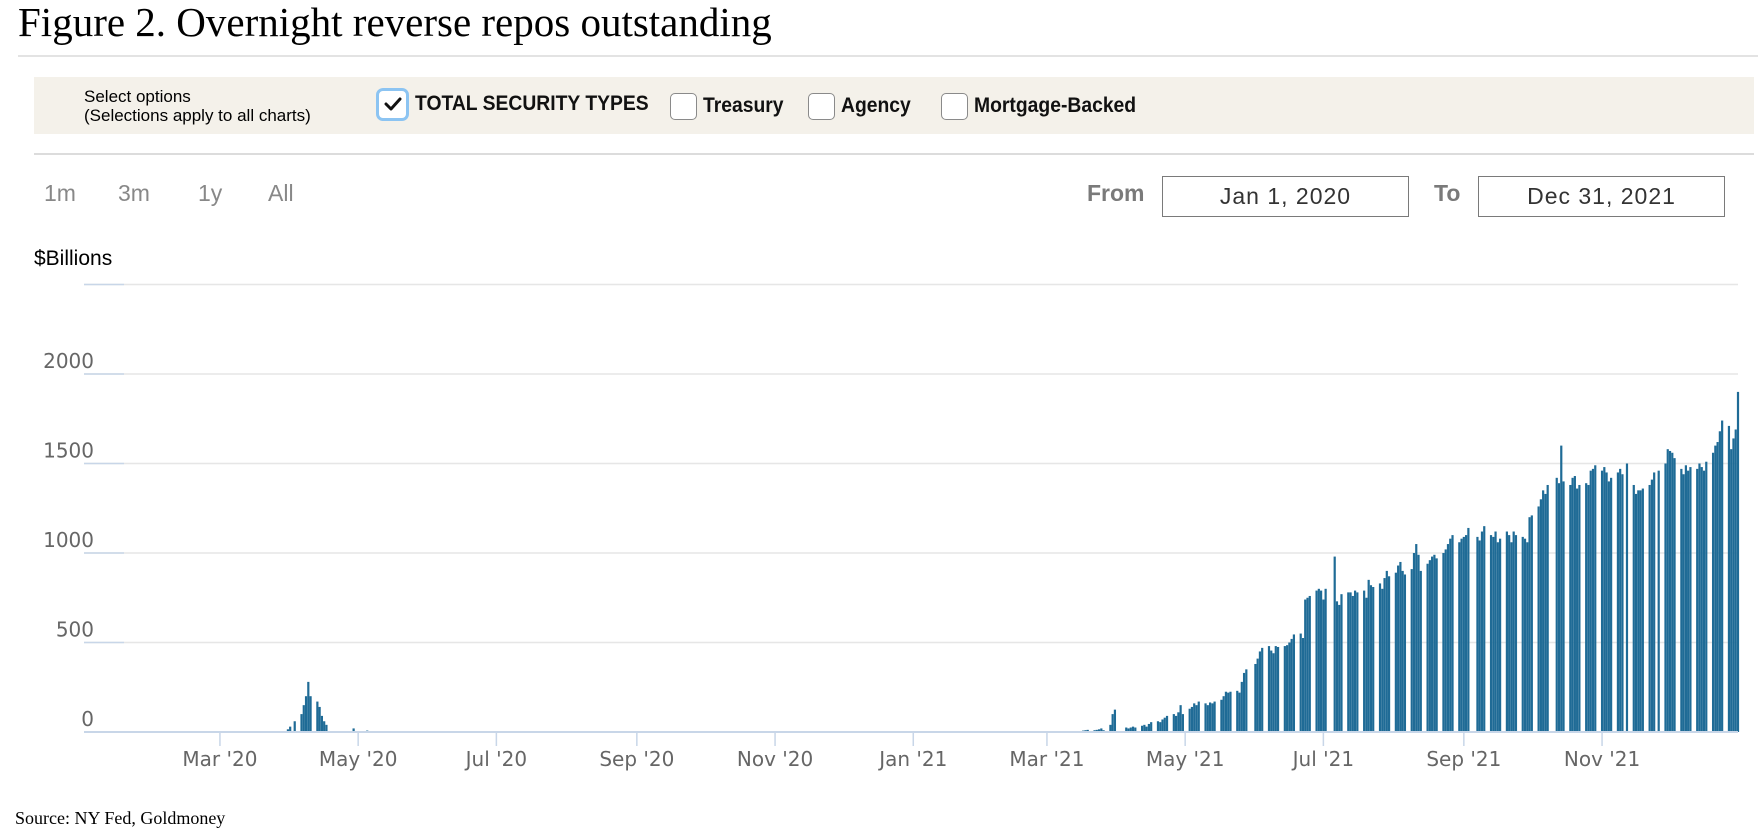 The height and width of the screenshot is (840, 1762). Describe the element at coordinates (495, 759) in the screenshot. I see `x-tick-label: Jul '20` at that location.